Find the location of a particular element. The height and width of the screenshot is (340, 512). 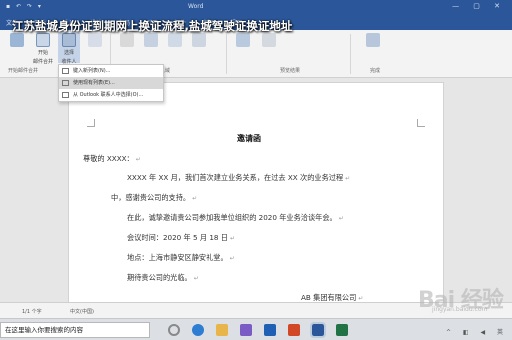

start-mail-merge-sub: 邮件合并 is located at coordinates (42, 62).